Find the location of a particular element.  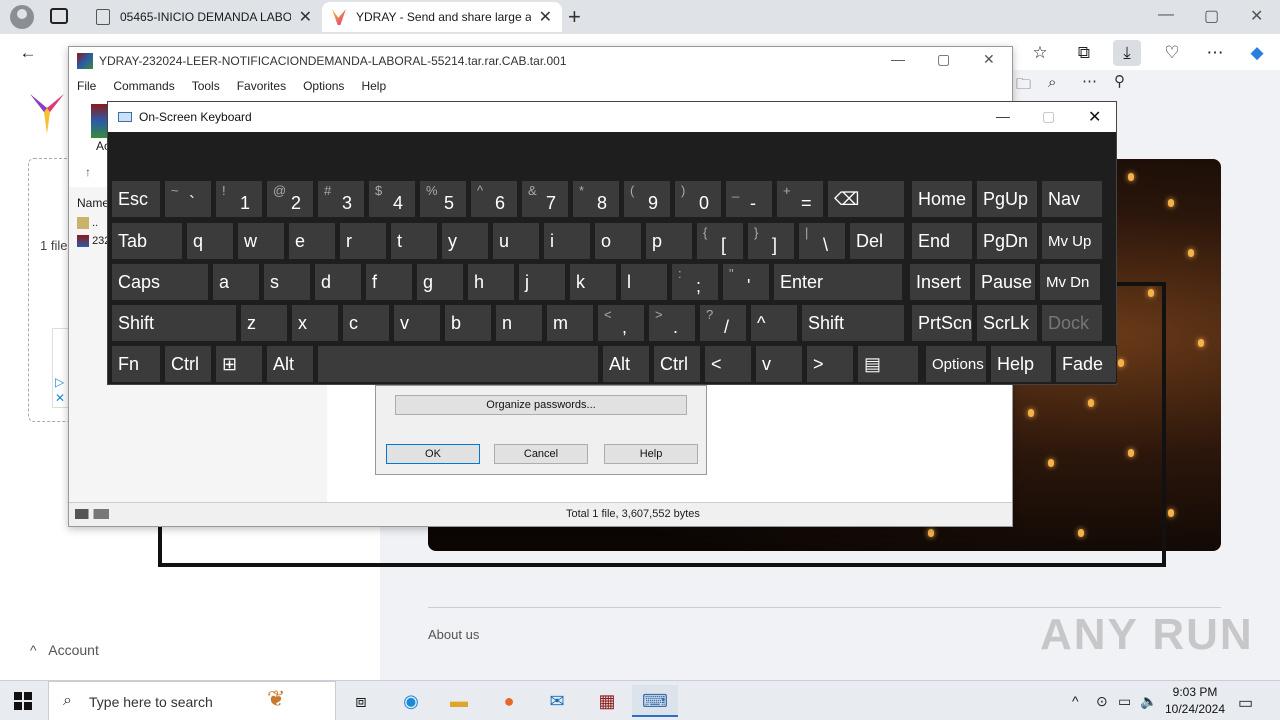

extensions-icon: ♡ is located at coordinates (1172, 53).